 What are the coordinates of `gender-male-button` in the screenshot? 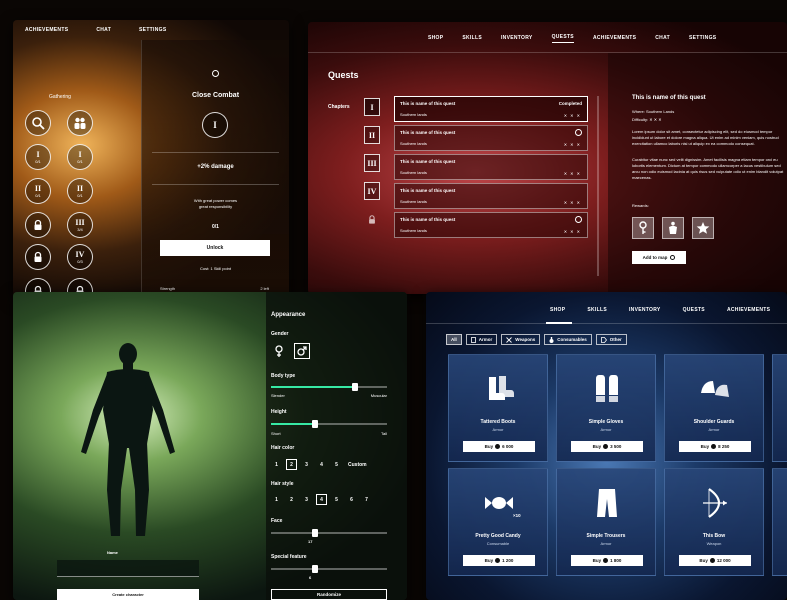 It's located at (302, 351).